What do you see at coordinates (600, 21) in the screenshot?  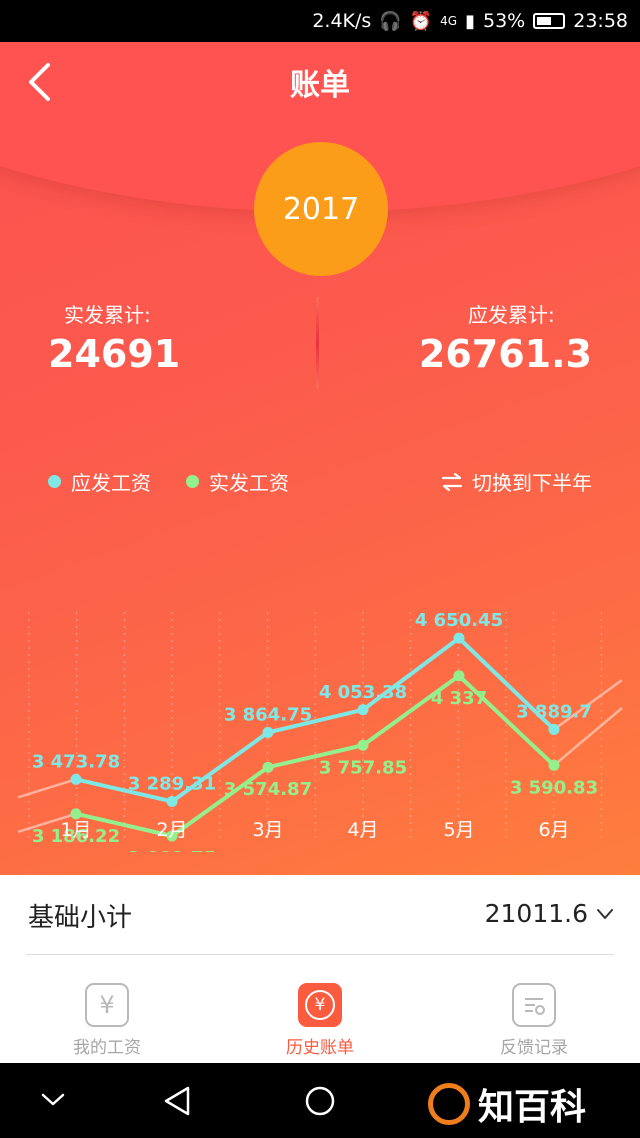 I see `clock: 23:58` at bounding box center [600, 21].